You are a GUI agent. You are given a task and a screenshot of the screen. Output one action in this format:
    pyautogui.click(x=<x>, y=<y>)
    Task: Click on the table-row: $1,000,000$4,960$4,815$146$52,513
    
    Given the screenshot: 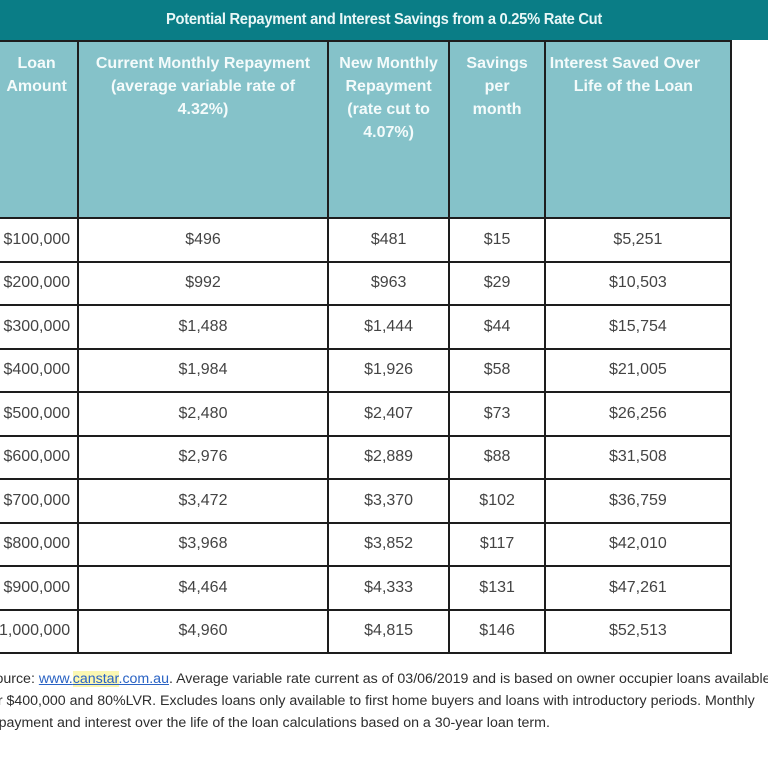 What is the action you would take?
    pyautogui.click(x=366, y=631)
    